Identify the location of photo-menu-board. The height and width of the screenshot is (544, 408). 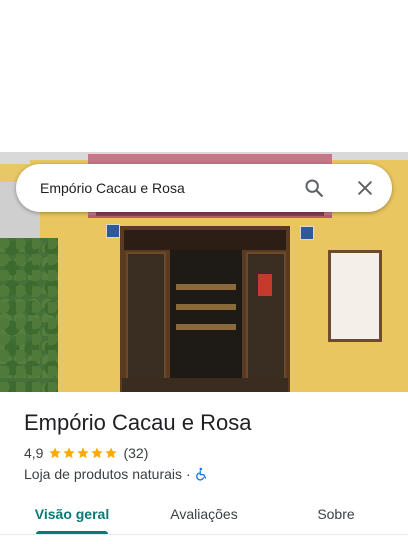
(355, 296).